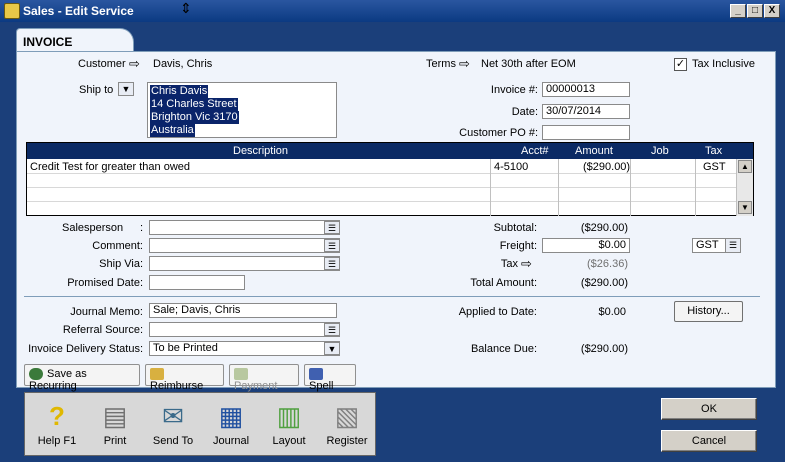 The image size is (785, 462). What do you see at coordinates (441, 64) in the screenshot?
I see `terms-label: Terms` at bounding box center [441, 64].